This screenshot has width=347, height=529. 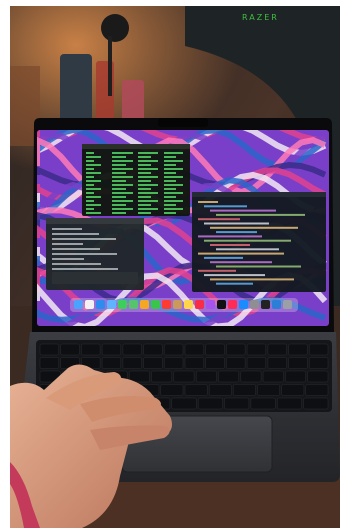 What do you see at coordinates (100, 304) in the screenshot?
I see `safari-icon` at bounding box center [100, 304].